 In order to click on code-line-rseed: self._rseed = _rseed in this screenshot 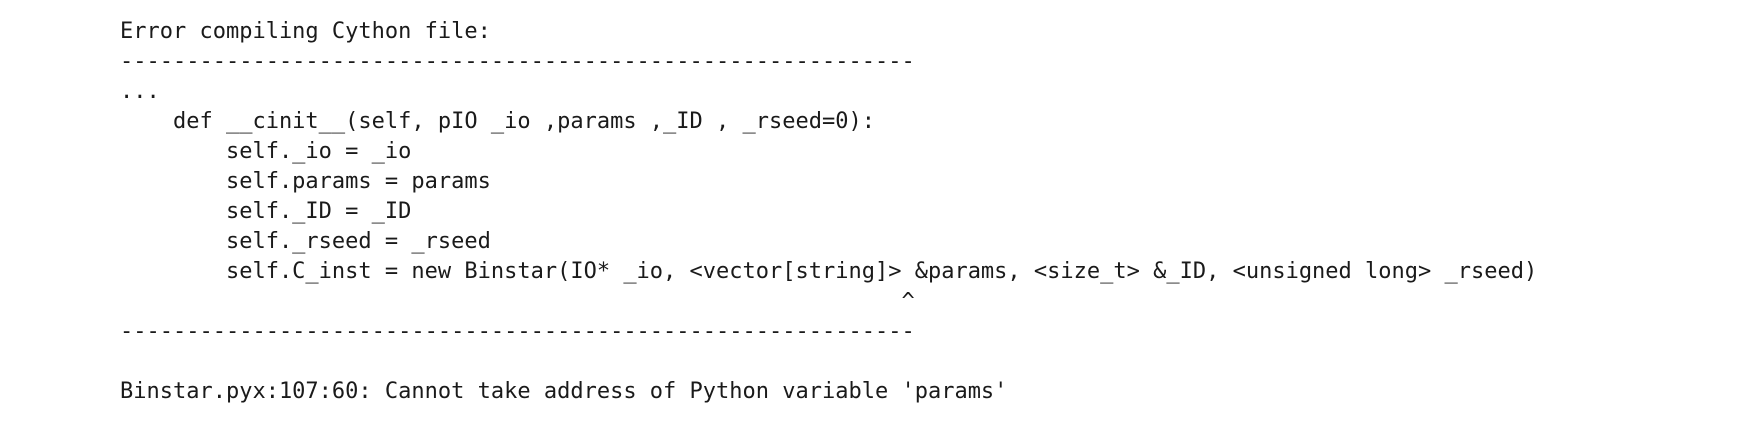, I will do `click(305, 241)`.